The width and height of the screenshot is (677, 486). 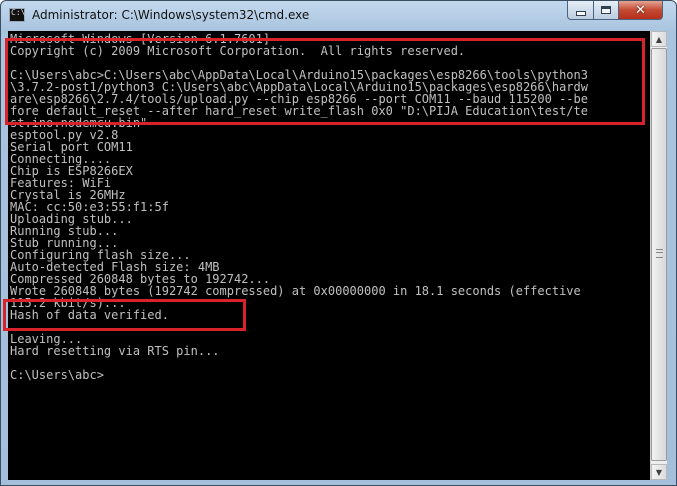 I want to click on grip-icon, so click(x=659, y=253).